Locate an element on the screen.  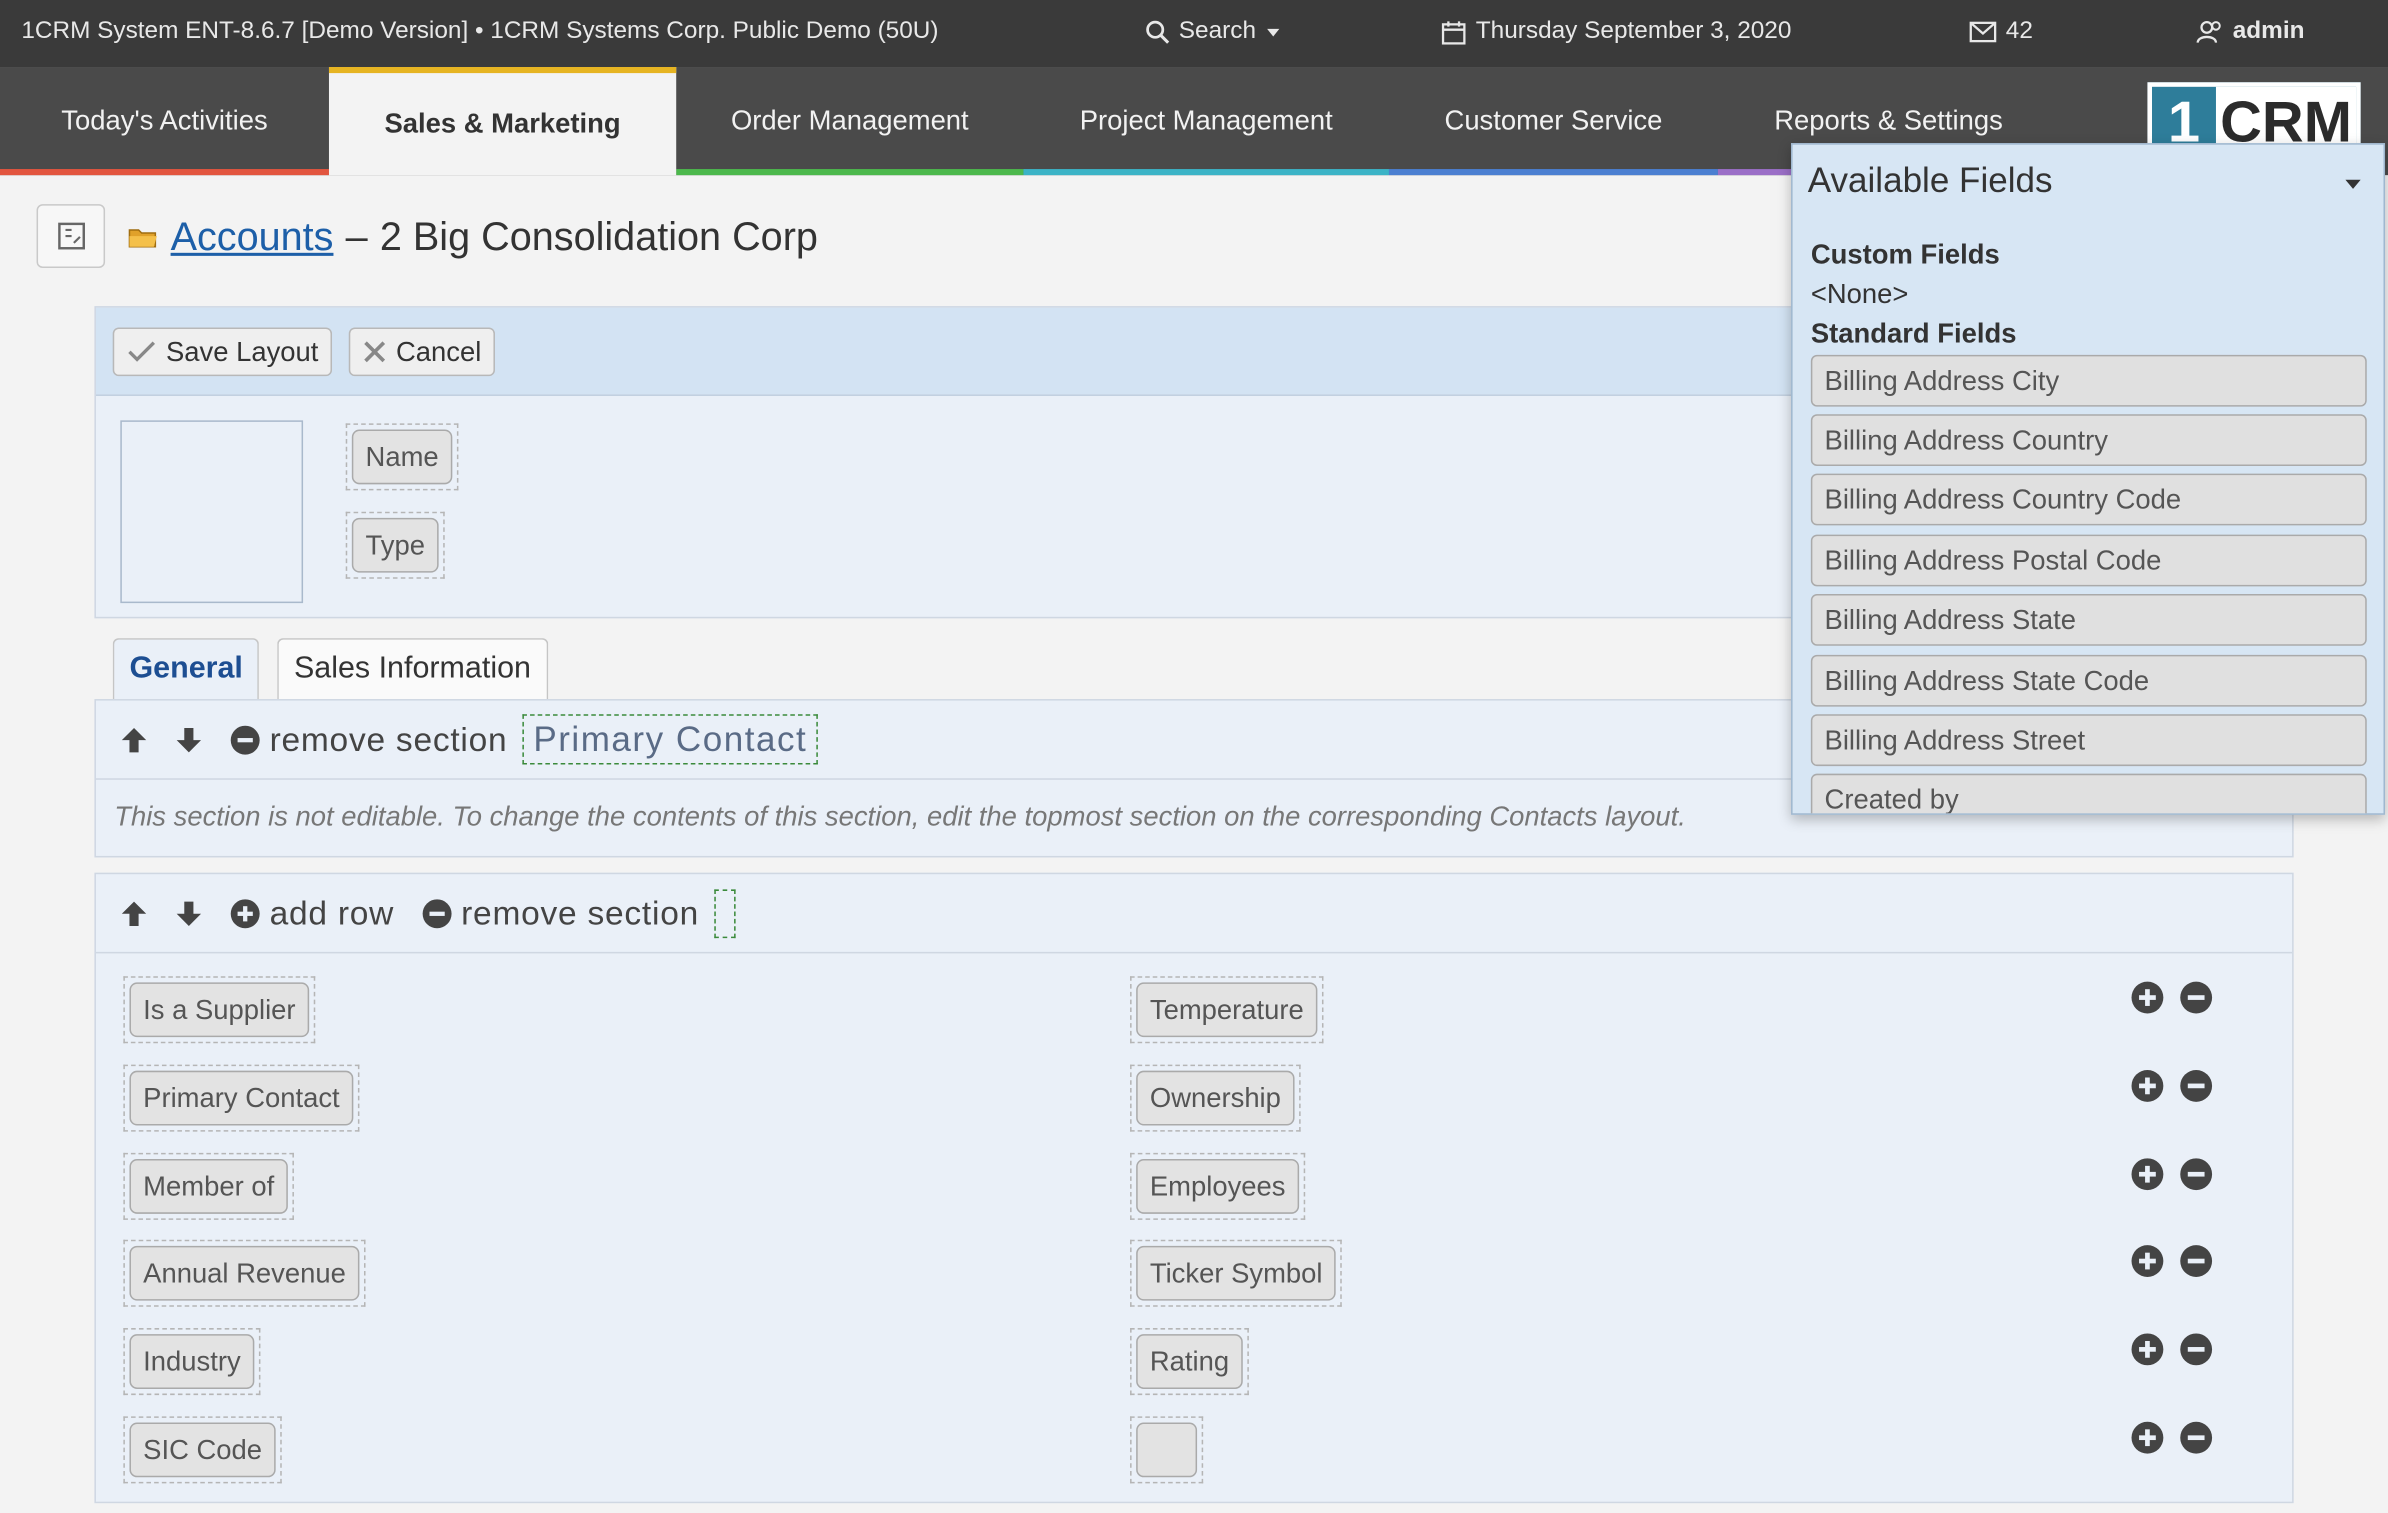
plus-circle-icon is located at coordinates (245, 913).